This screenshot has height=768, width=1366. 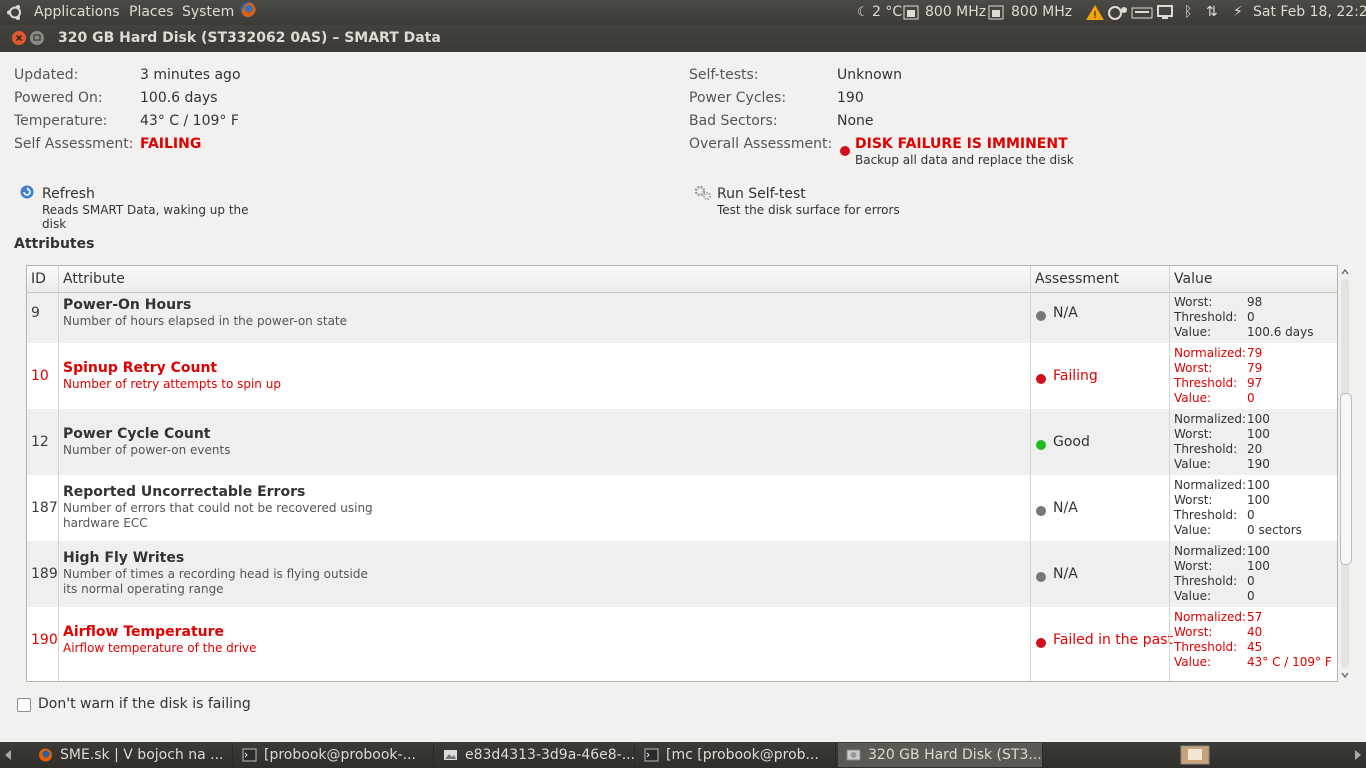 What do you see at coordinates (151, 12) in the screenshot?
I see `places-menu: Places` at bounding box center [151, 12].